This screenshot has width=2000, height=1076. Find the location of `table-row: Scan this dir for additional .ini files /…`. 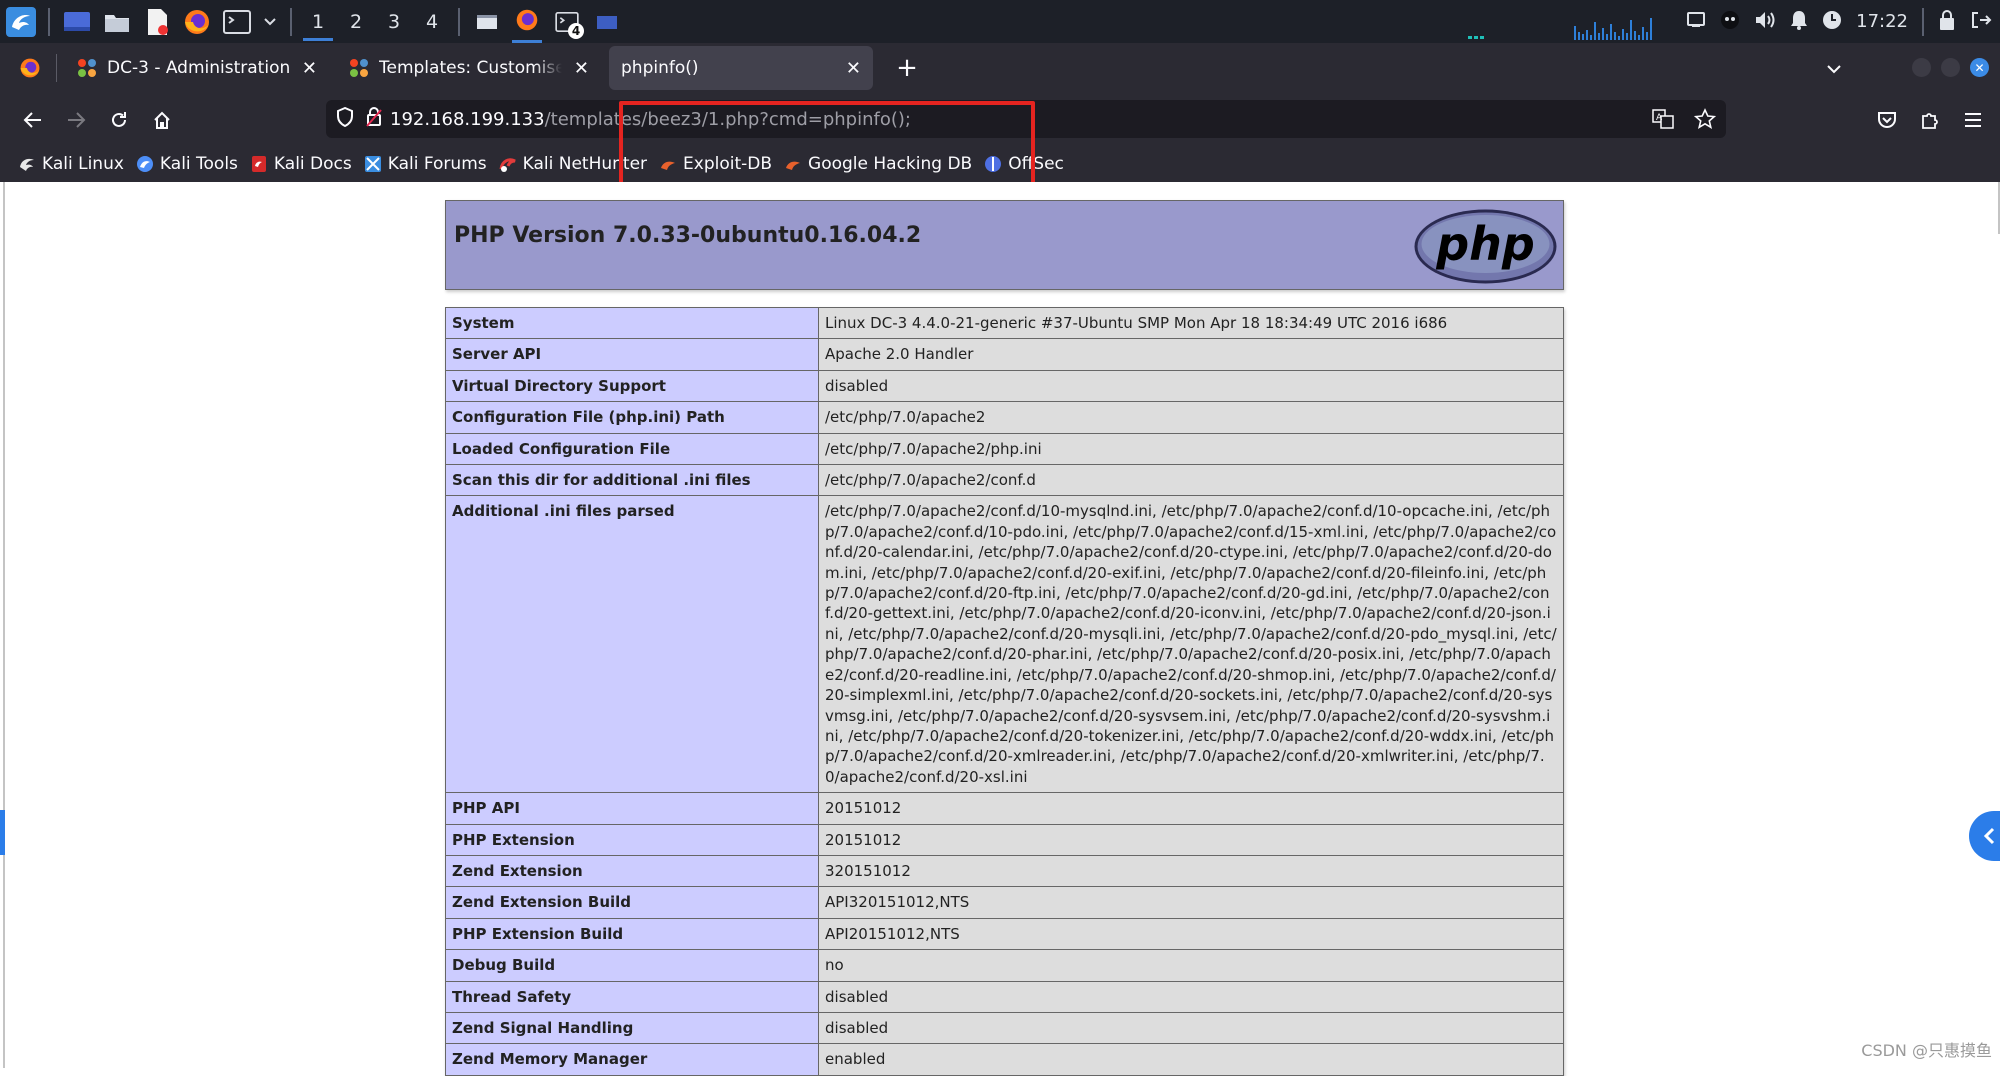

table-row: Scan this dir for additional .ini files /… is located at coordinates (1004, 480).